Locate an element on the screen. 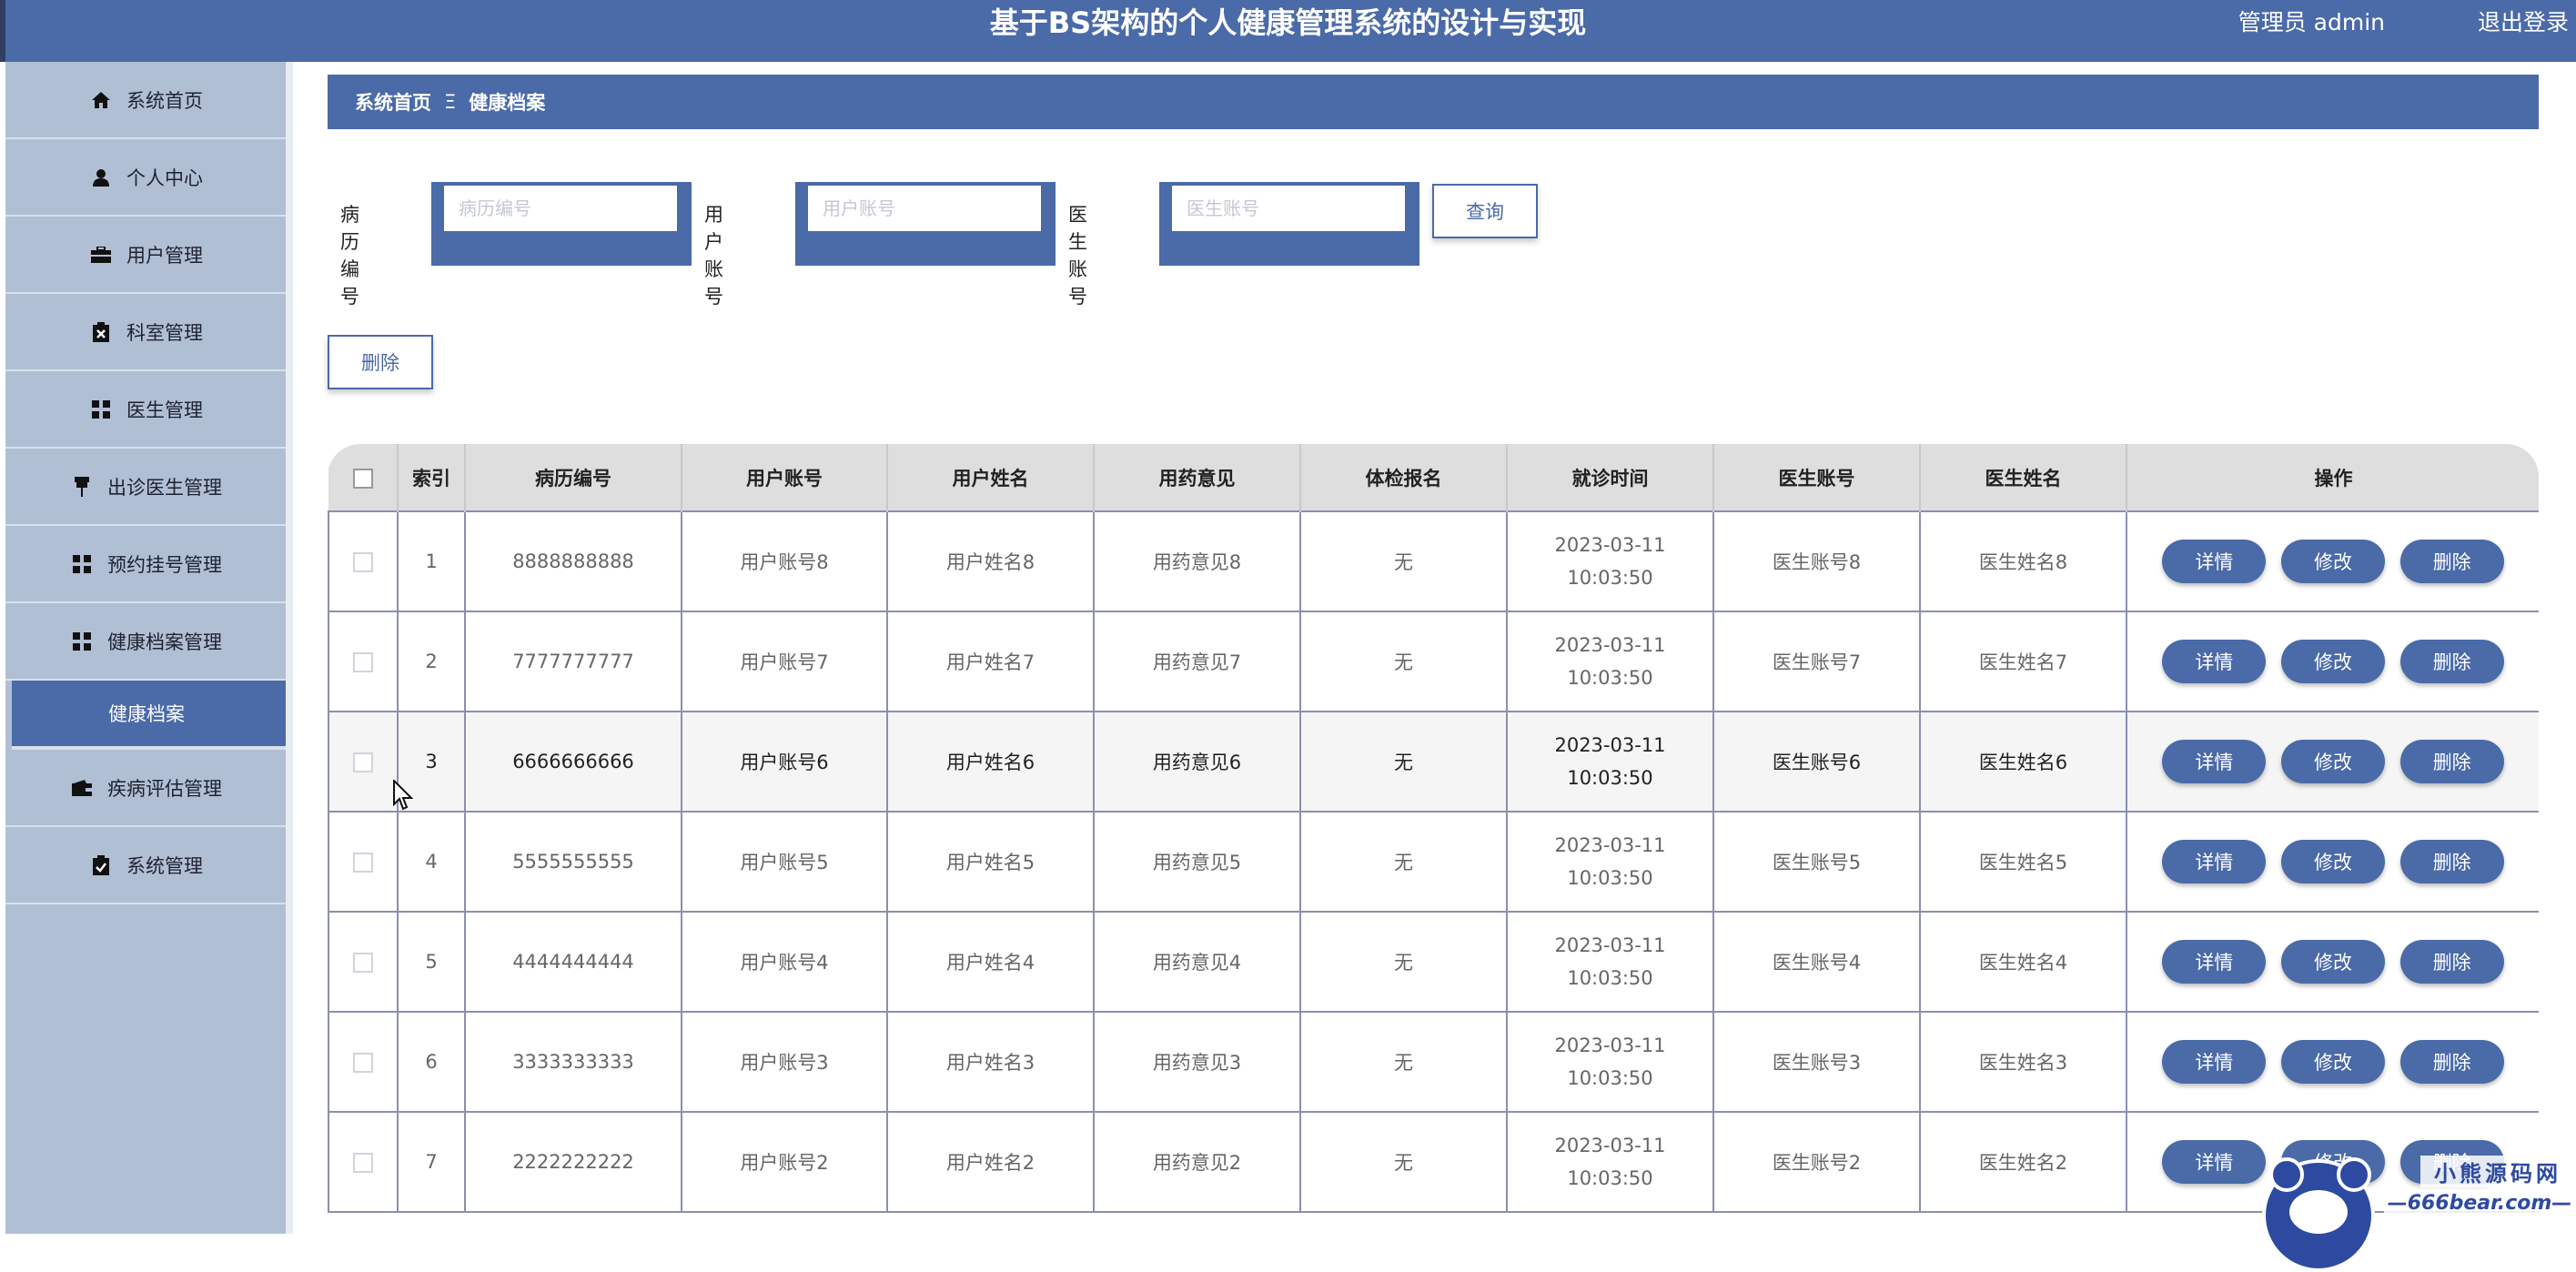 This screenshot has height=1272, width=2576. sidebar-scroll-gutter is located at coordinates (289, 648).